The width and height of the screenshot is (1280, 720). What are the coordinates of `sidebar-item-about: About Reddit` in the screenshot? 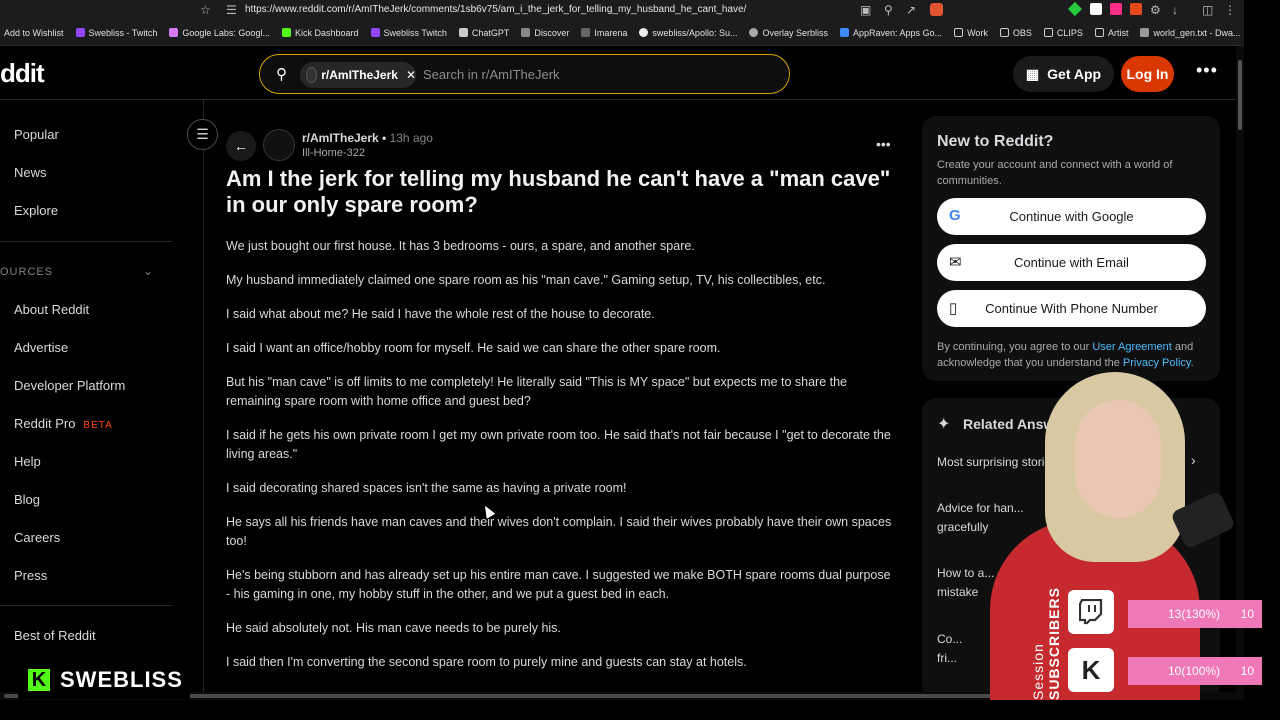 It's located at (51, 309).